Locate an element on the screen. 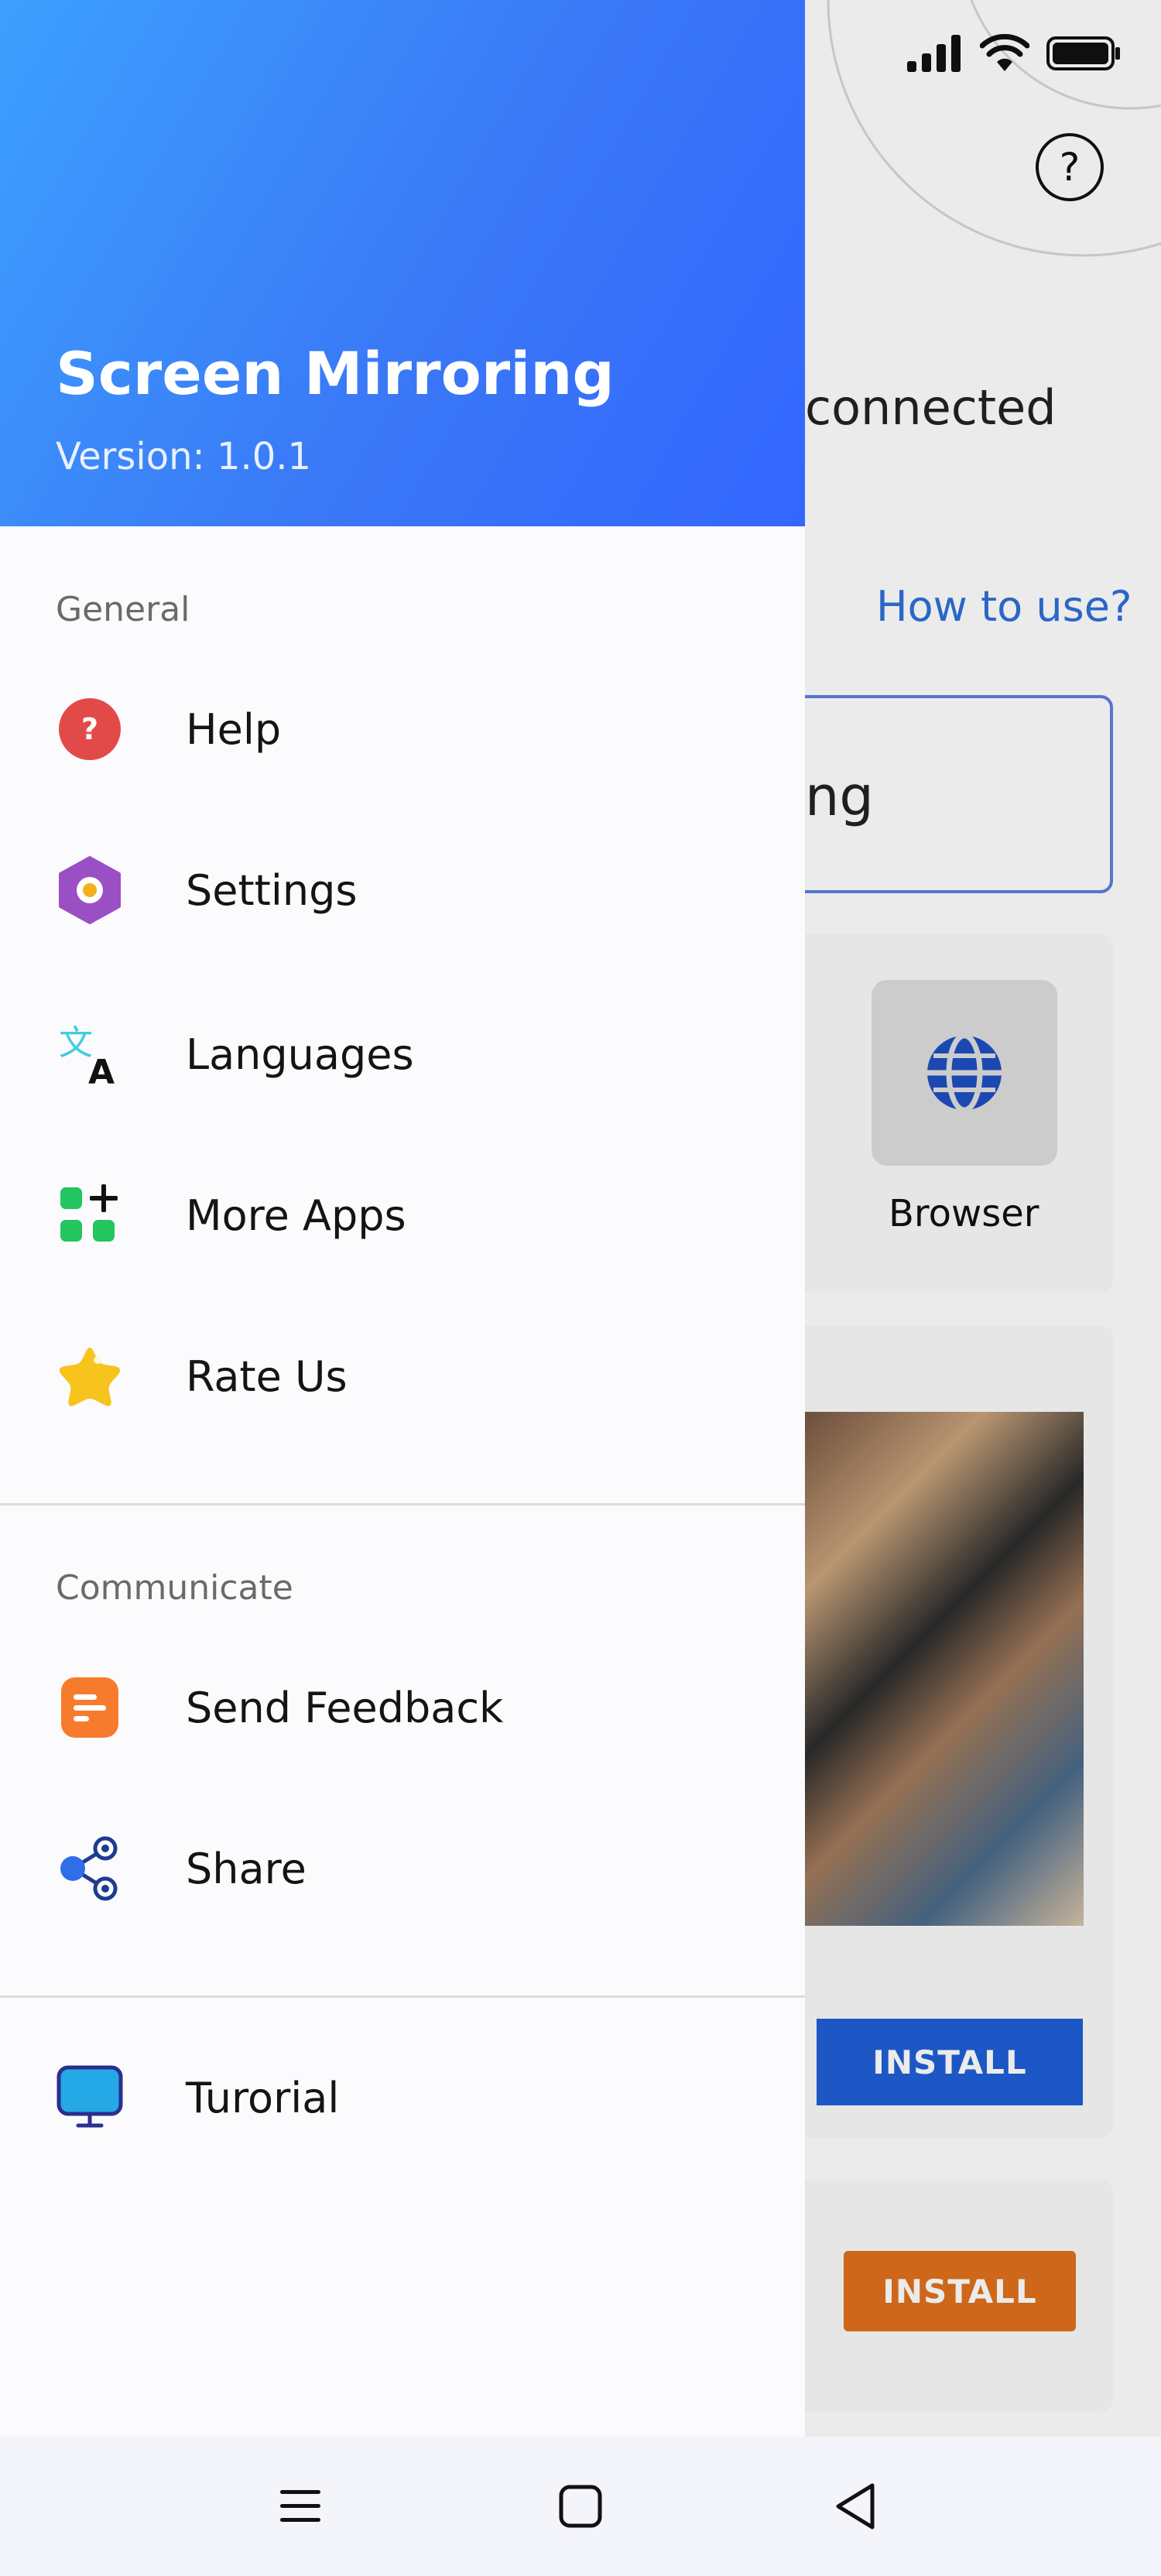 The height and width of the screenshot is (2576, 1161). svg-text: A is located at coordinates (101, 1069).